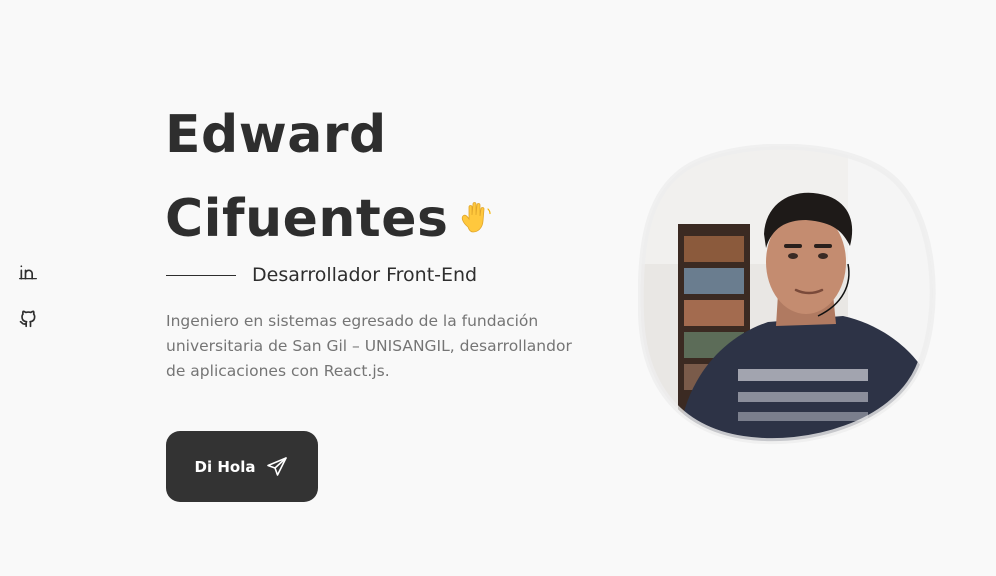  I want to click on github-link, so click(28, 318).